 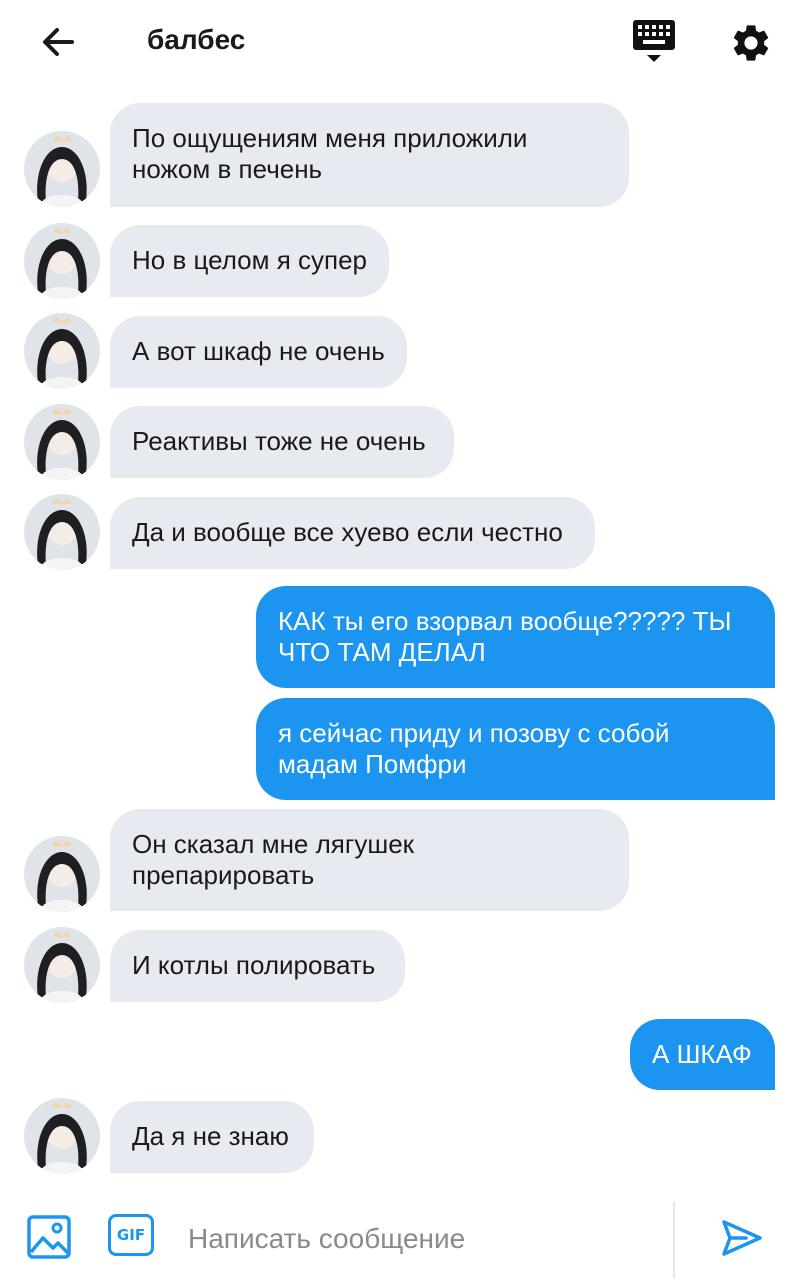 I want to click on message-text: А вот шкаф не очень, so click(x=258, y=351).